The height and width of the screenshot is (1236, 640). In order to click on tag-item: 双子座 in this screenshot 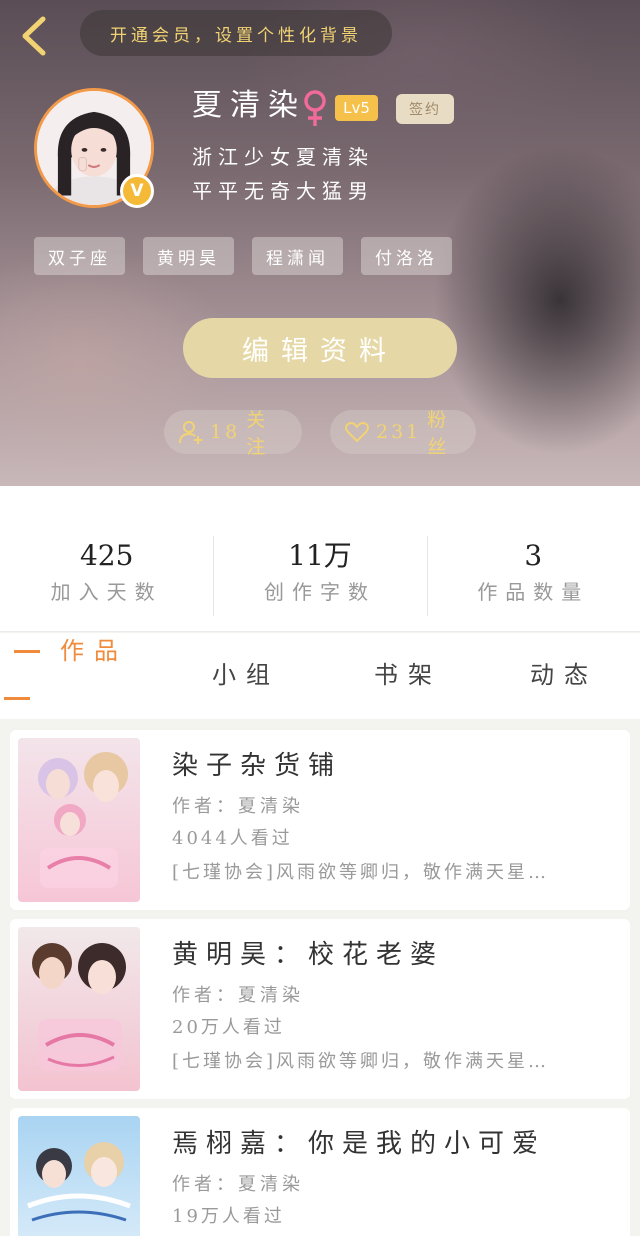, I will do `click(79, 256)`.